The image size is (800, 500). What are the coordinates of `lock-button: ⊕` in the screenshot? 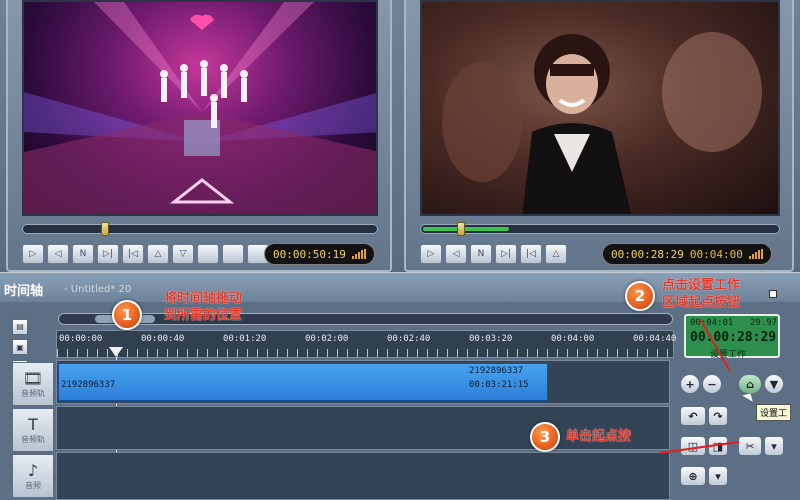 It's located at (693, 476).